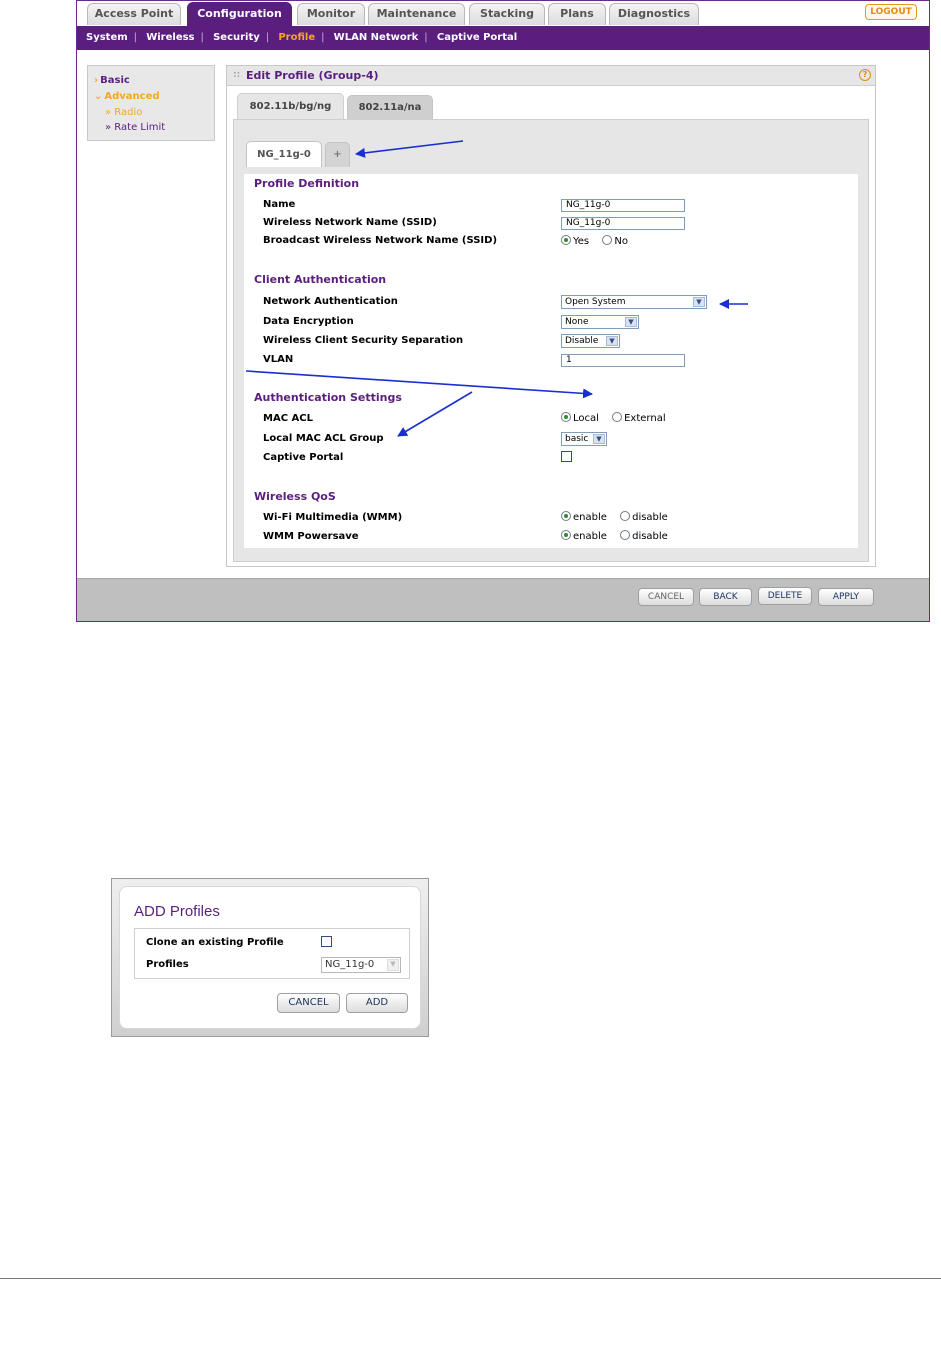 The width and height of the screenshot is (941, 1347). Describe the element at coordinates (785, 596) in the screenshot. I see `delete-button: DELETE` at that location.